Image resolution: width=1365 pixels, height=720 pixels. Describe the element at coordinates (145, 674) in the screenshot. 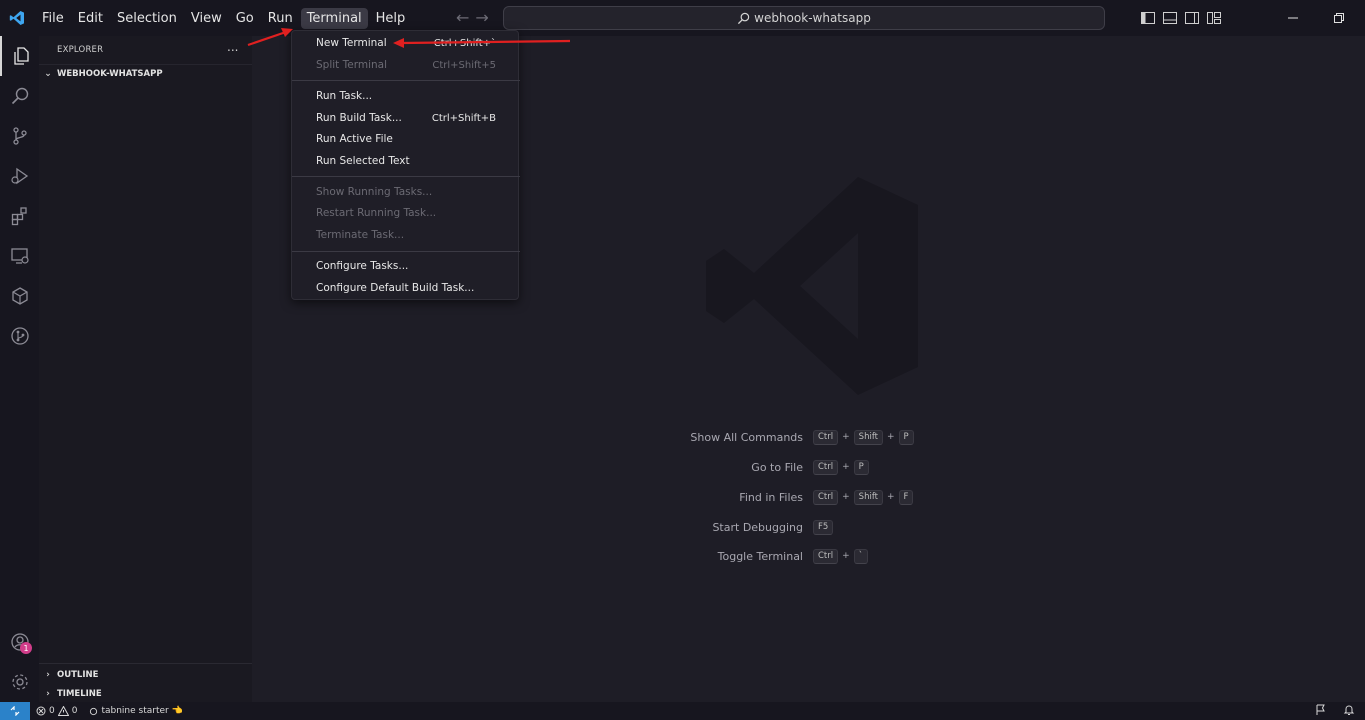

I see `outline-section-header: › OUTLINE` at that location.